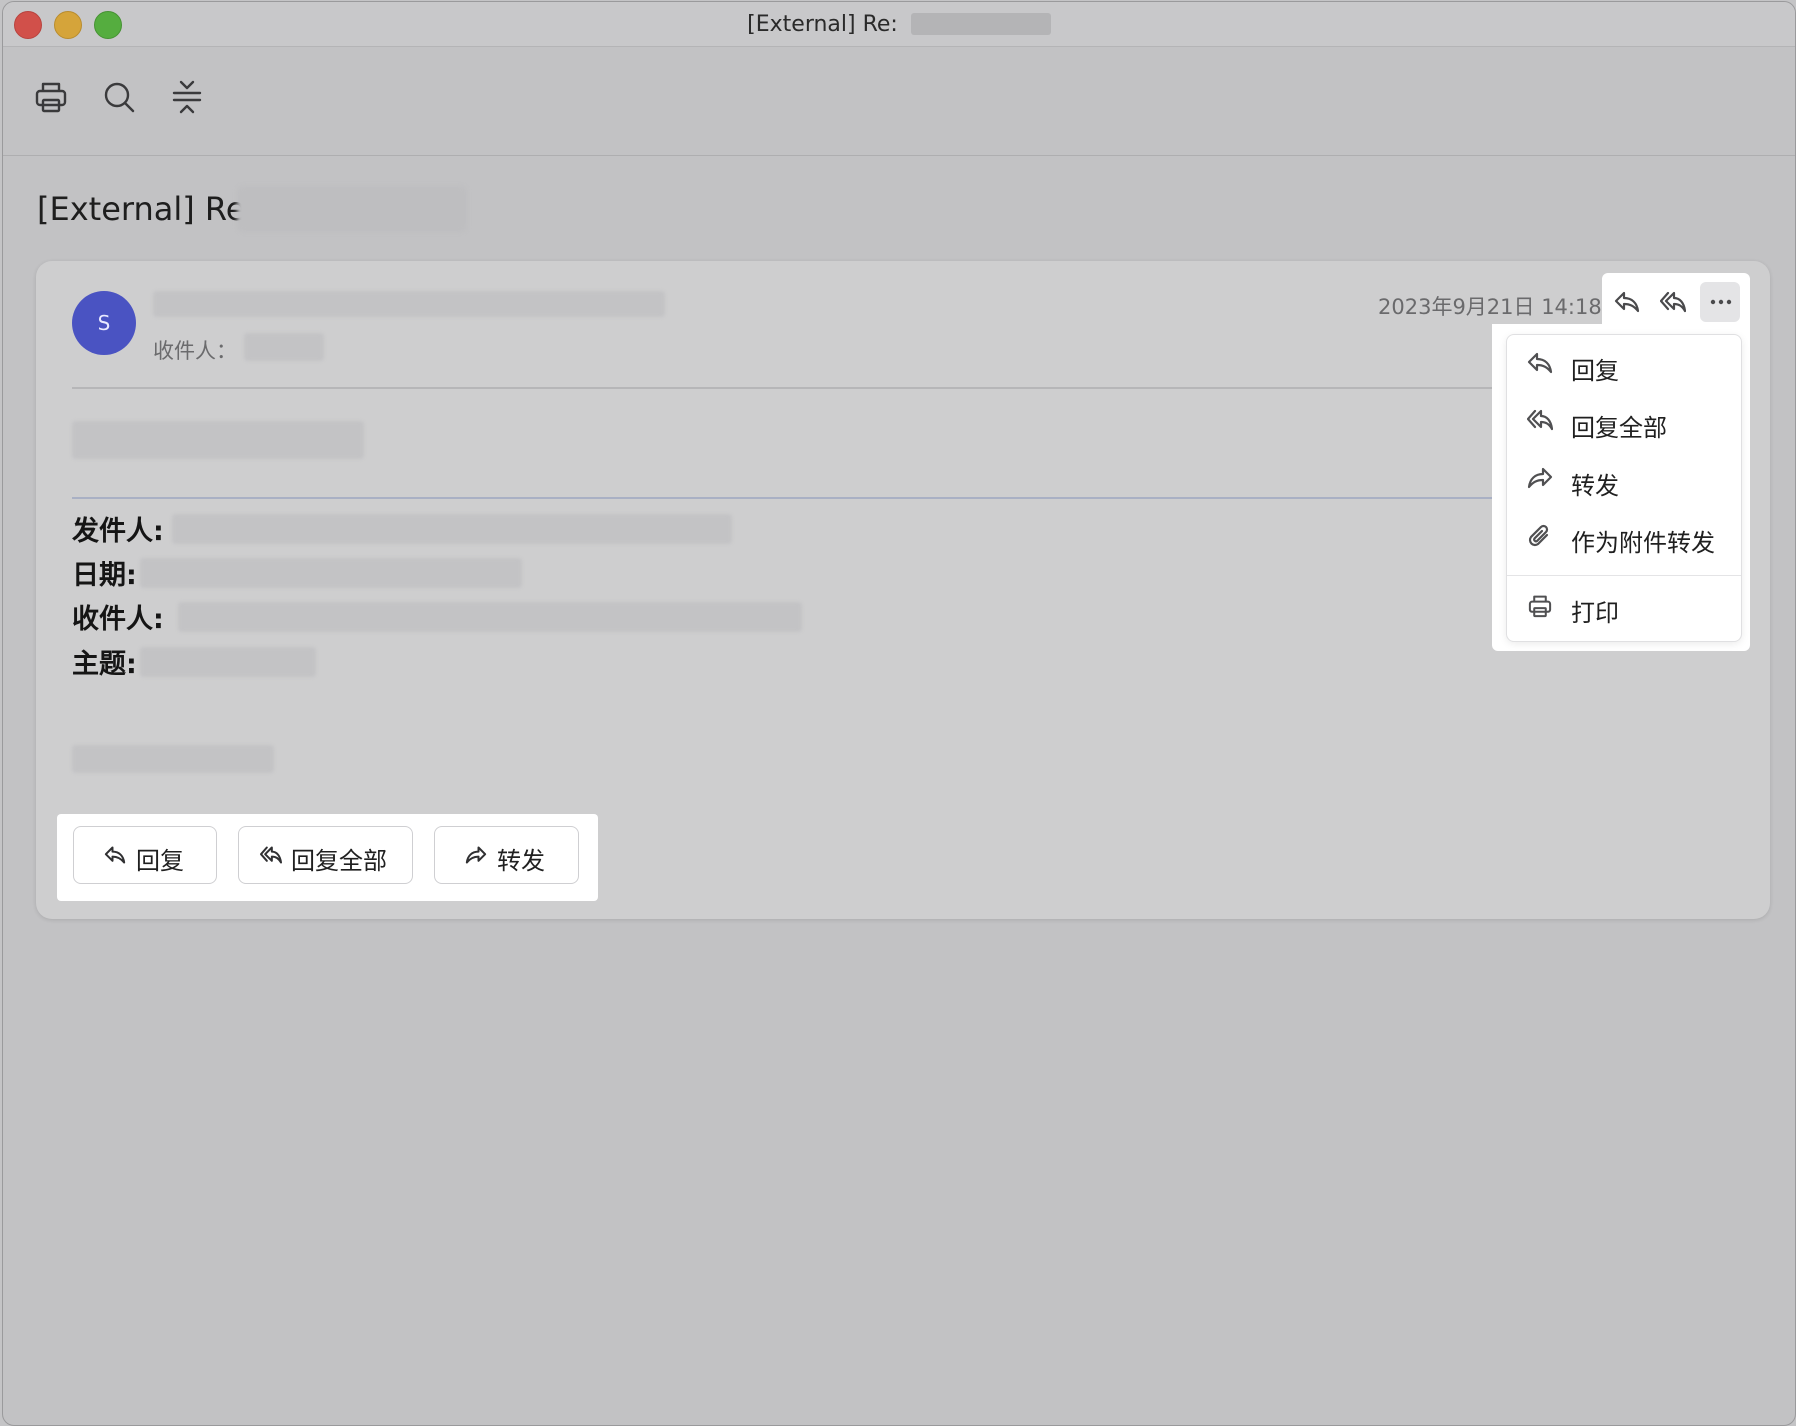  What do you see at coordinates (352, 209) in the screenshot?
I see `redacted-subject` at bounding box center [352, 209].